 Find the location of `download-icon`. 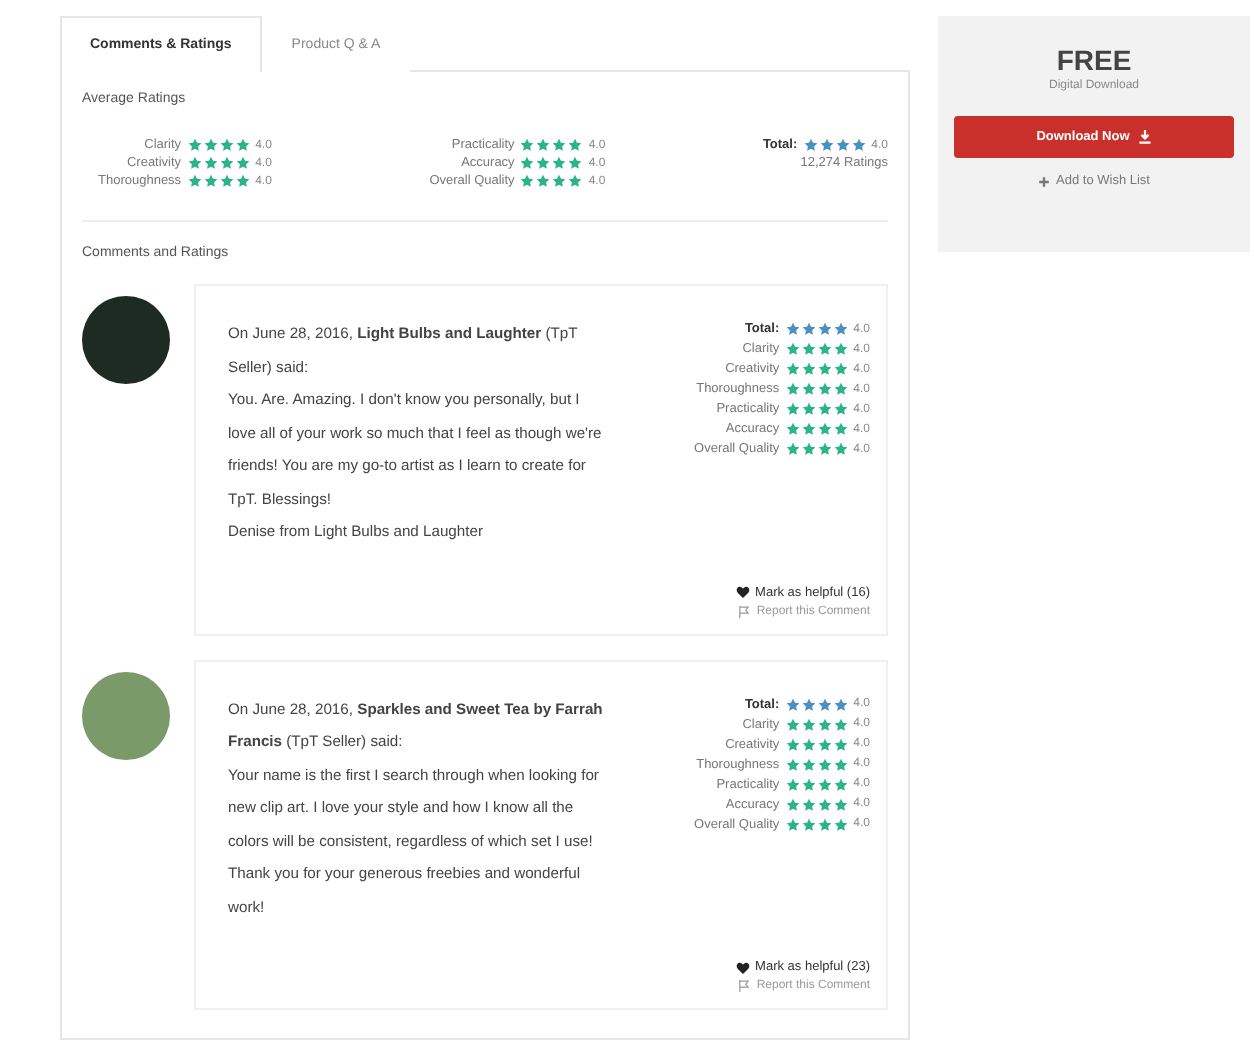

download-icon is located at coordinates (1144, 137).